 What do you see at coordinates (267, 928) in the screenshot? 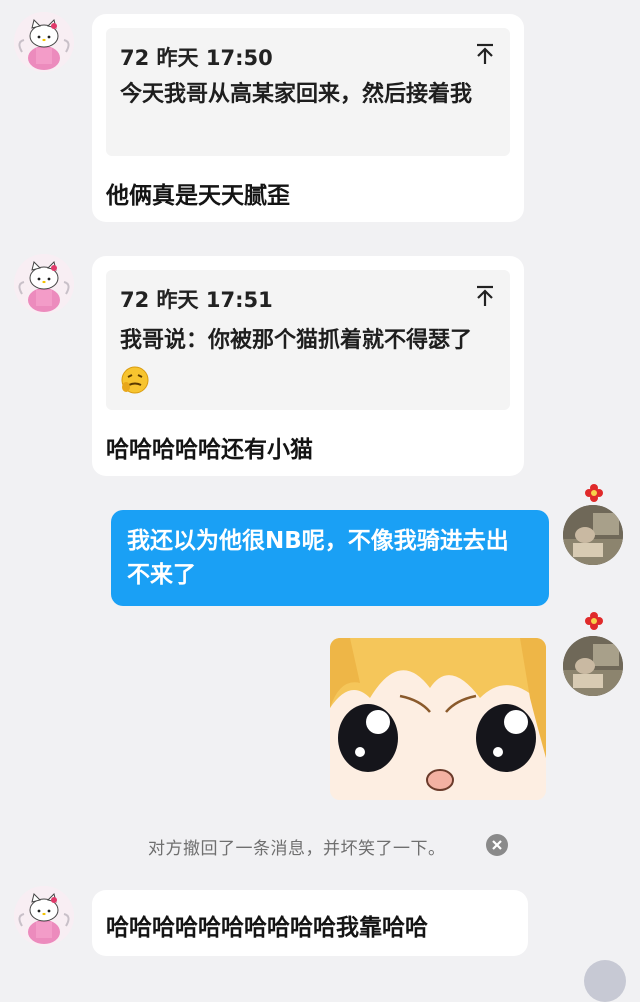
I see `message-text: 哈哈哈哈哈哈哈哈哈哈我靠哈哈` at bounding box center [267, 928].